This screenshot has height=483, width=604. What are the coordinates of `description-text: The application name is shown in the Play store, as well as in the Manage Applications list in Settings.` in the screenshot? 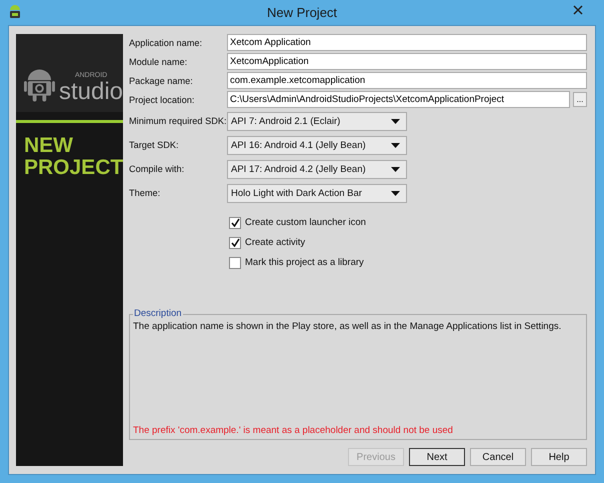 It's located at (347, 326).